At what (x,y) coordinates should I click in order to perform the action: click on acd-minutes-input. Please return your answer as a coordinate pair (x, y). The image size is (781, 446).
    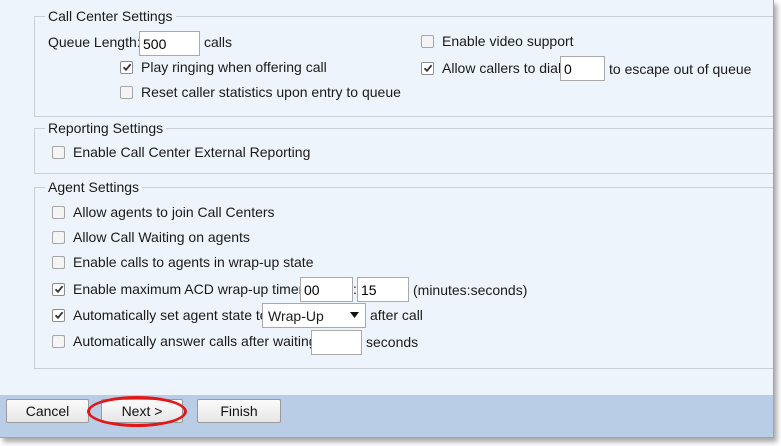
    Looking at the image, I should click on (326, 289).